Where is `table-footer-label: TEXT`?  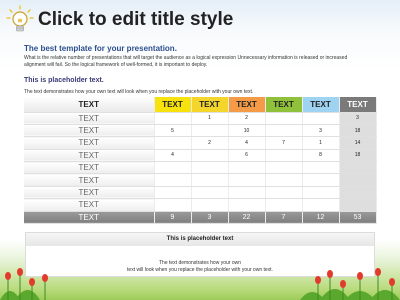
table-footer-label: TEXT is located at coordinates (89, 218).